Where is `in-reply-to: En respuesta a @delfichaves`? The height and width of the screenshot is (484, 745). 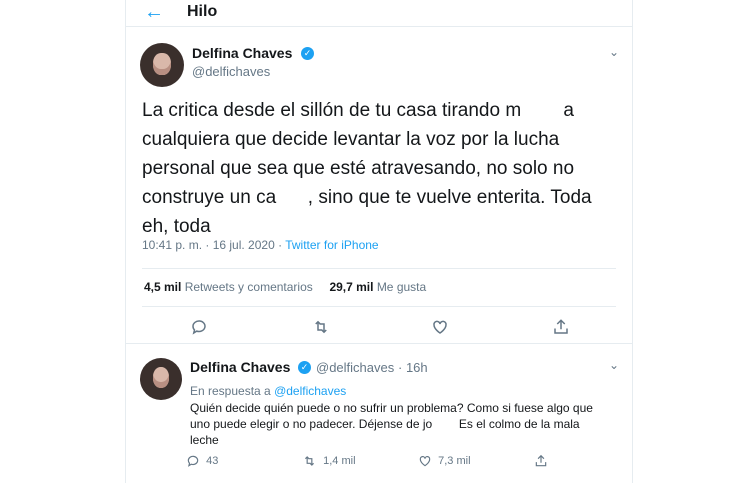 in-reply-to: En respuesta a @delfichaves is located at coordinates (268, 391).